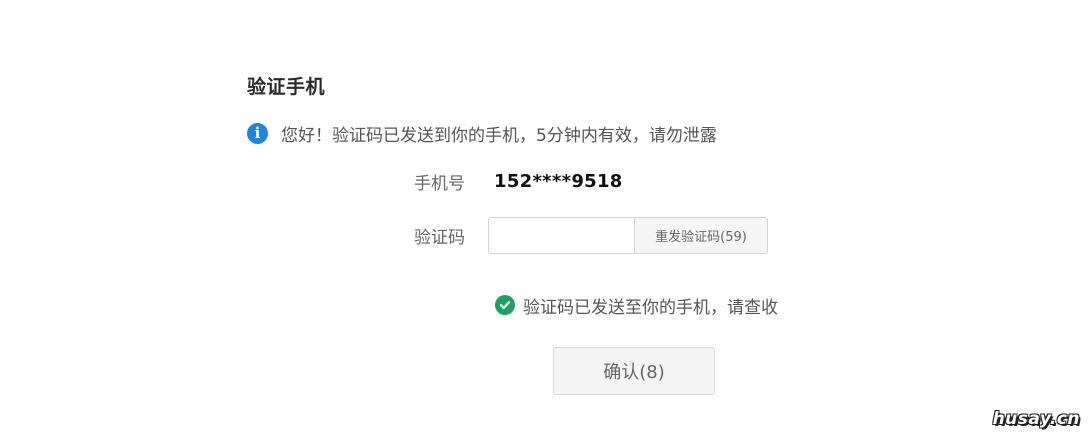  I want to click on phone-label: 手机号, so click(439, 183).